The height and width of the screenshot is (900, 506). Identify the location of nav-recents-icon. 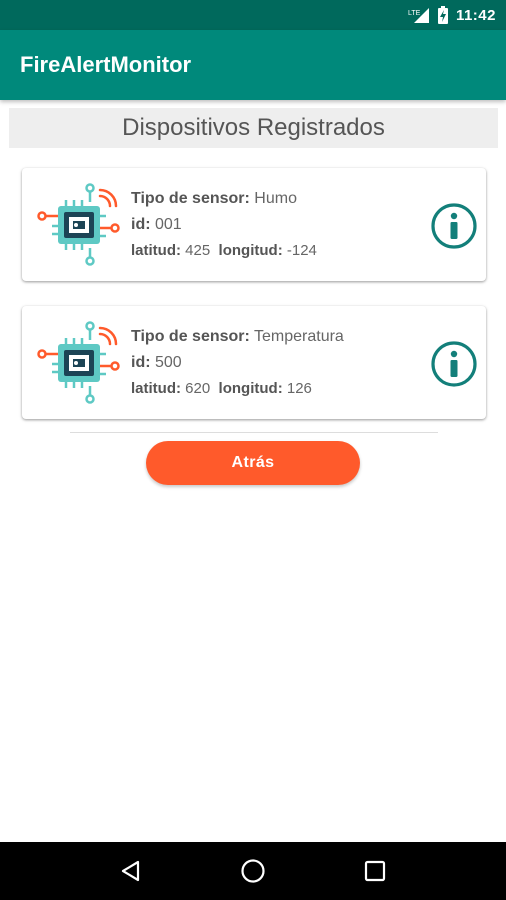
(375, 871).